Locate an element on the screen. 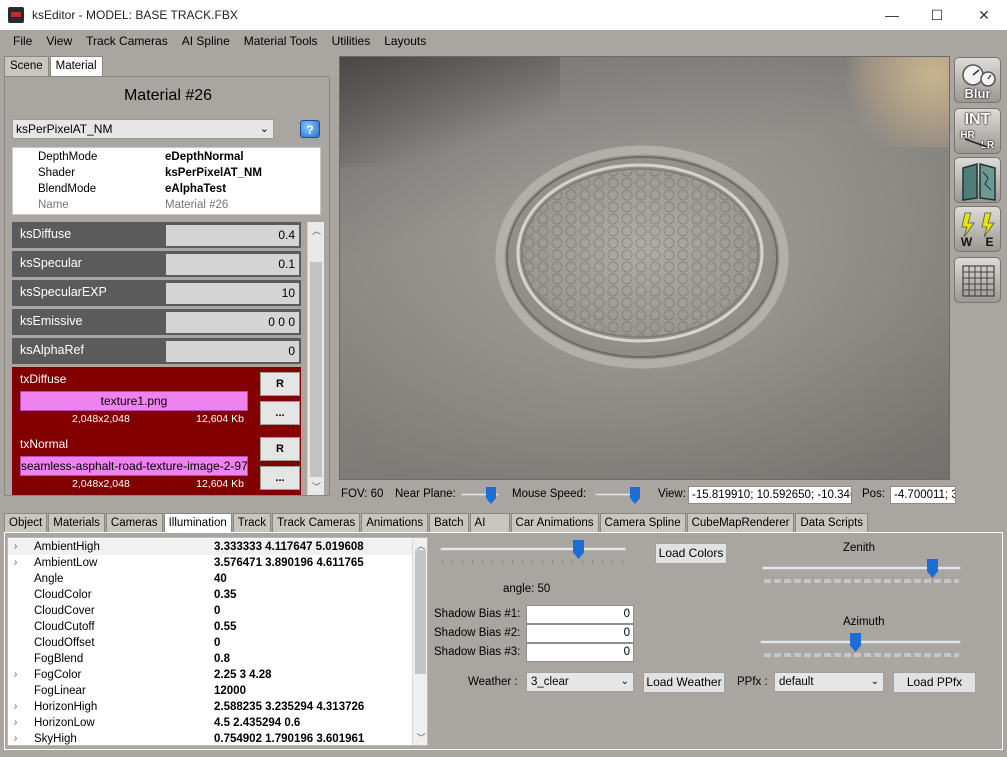 The image size is (1007, 757). pos-coordinates-field: -4.700011; 3. is located at coordinates (923, 495).